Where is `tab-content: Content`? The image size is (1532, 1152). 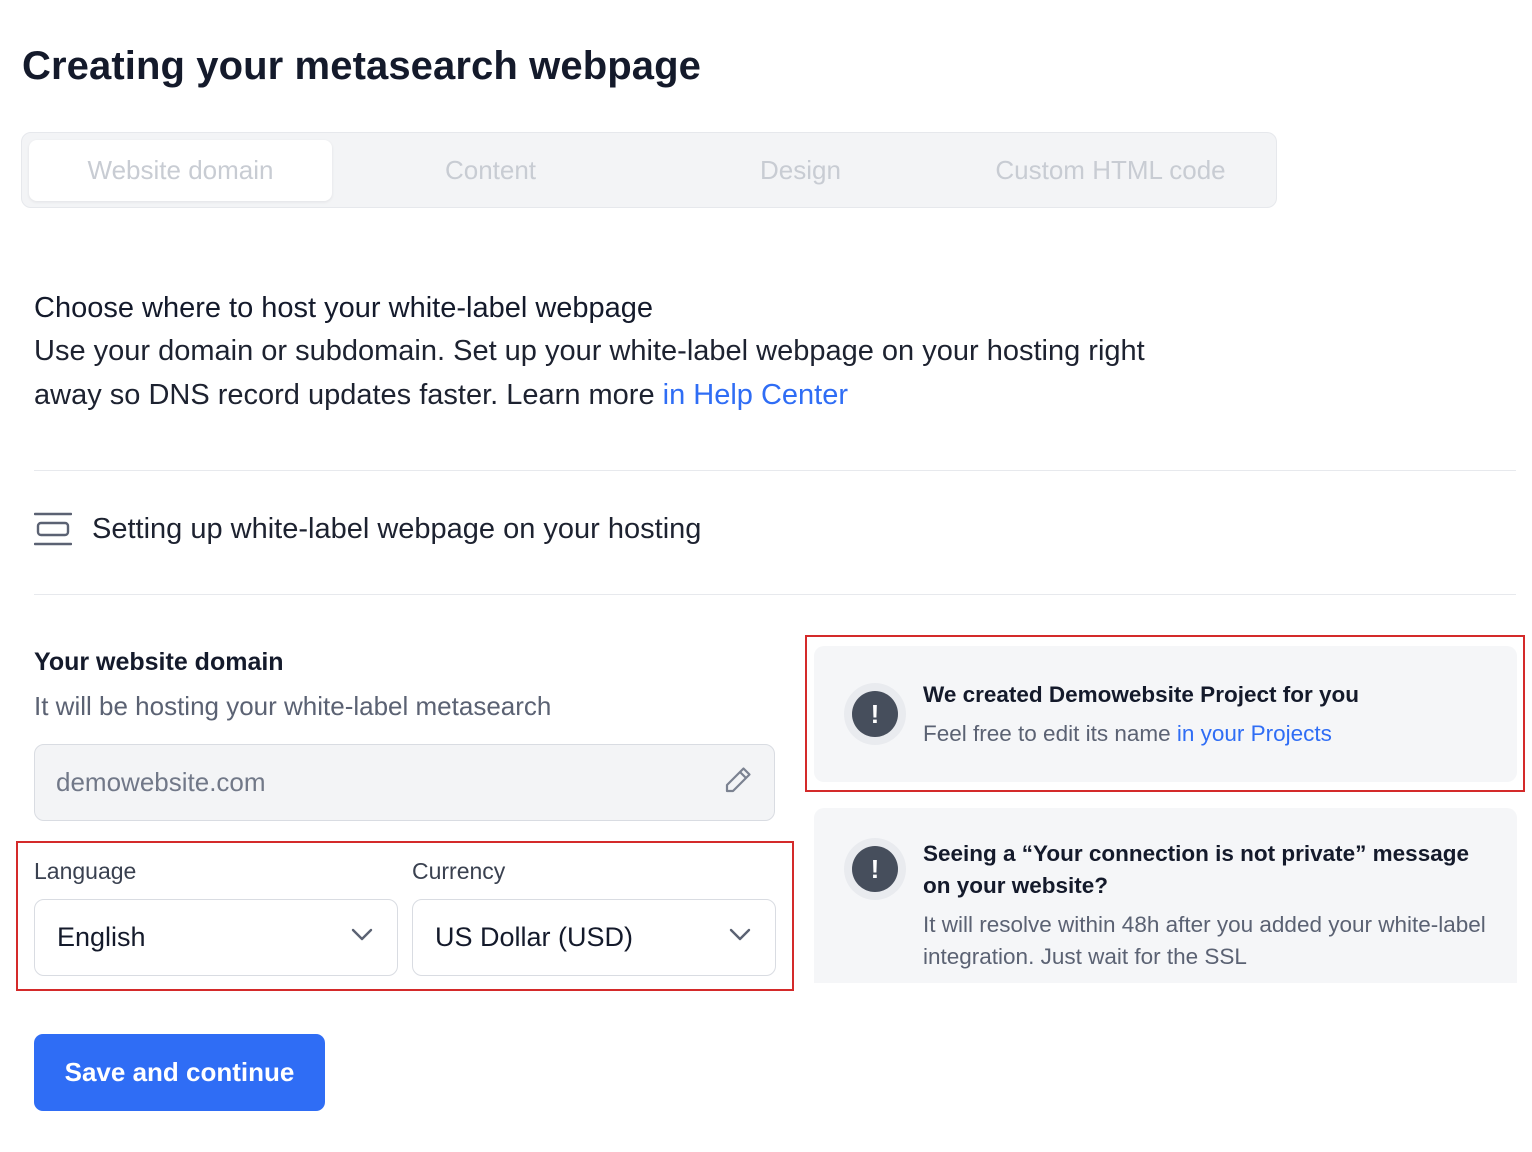 tab-content: Content is located at coordinates (490, 170).